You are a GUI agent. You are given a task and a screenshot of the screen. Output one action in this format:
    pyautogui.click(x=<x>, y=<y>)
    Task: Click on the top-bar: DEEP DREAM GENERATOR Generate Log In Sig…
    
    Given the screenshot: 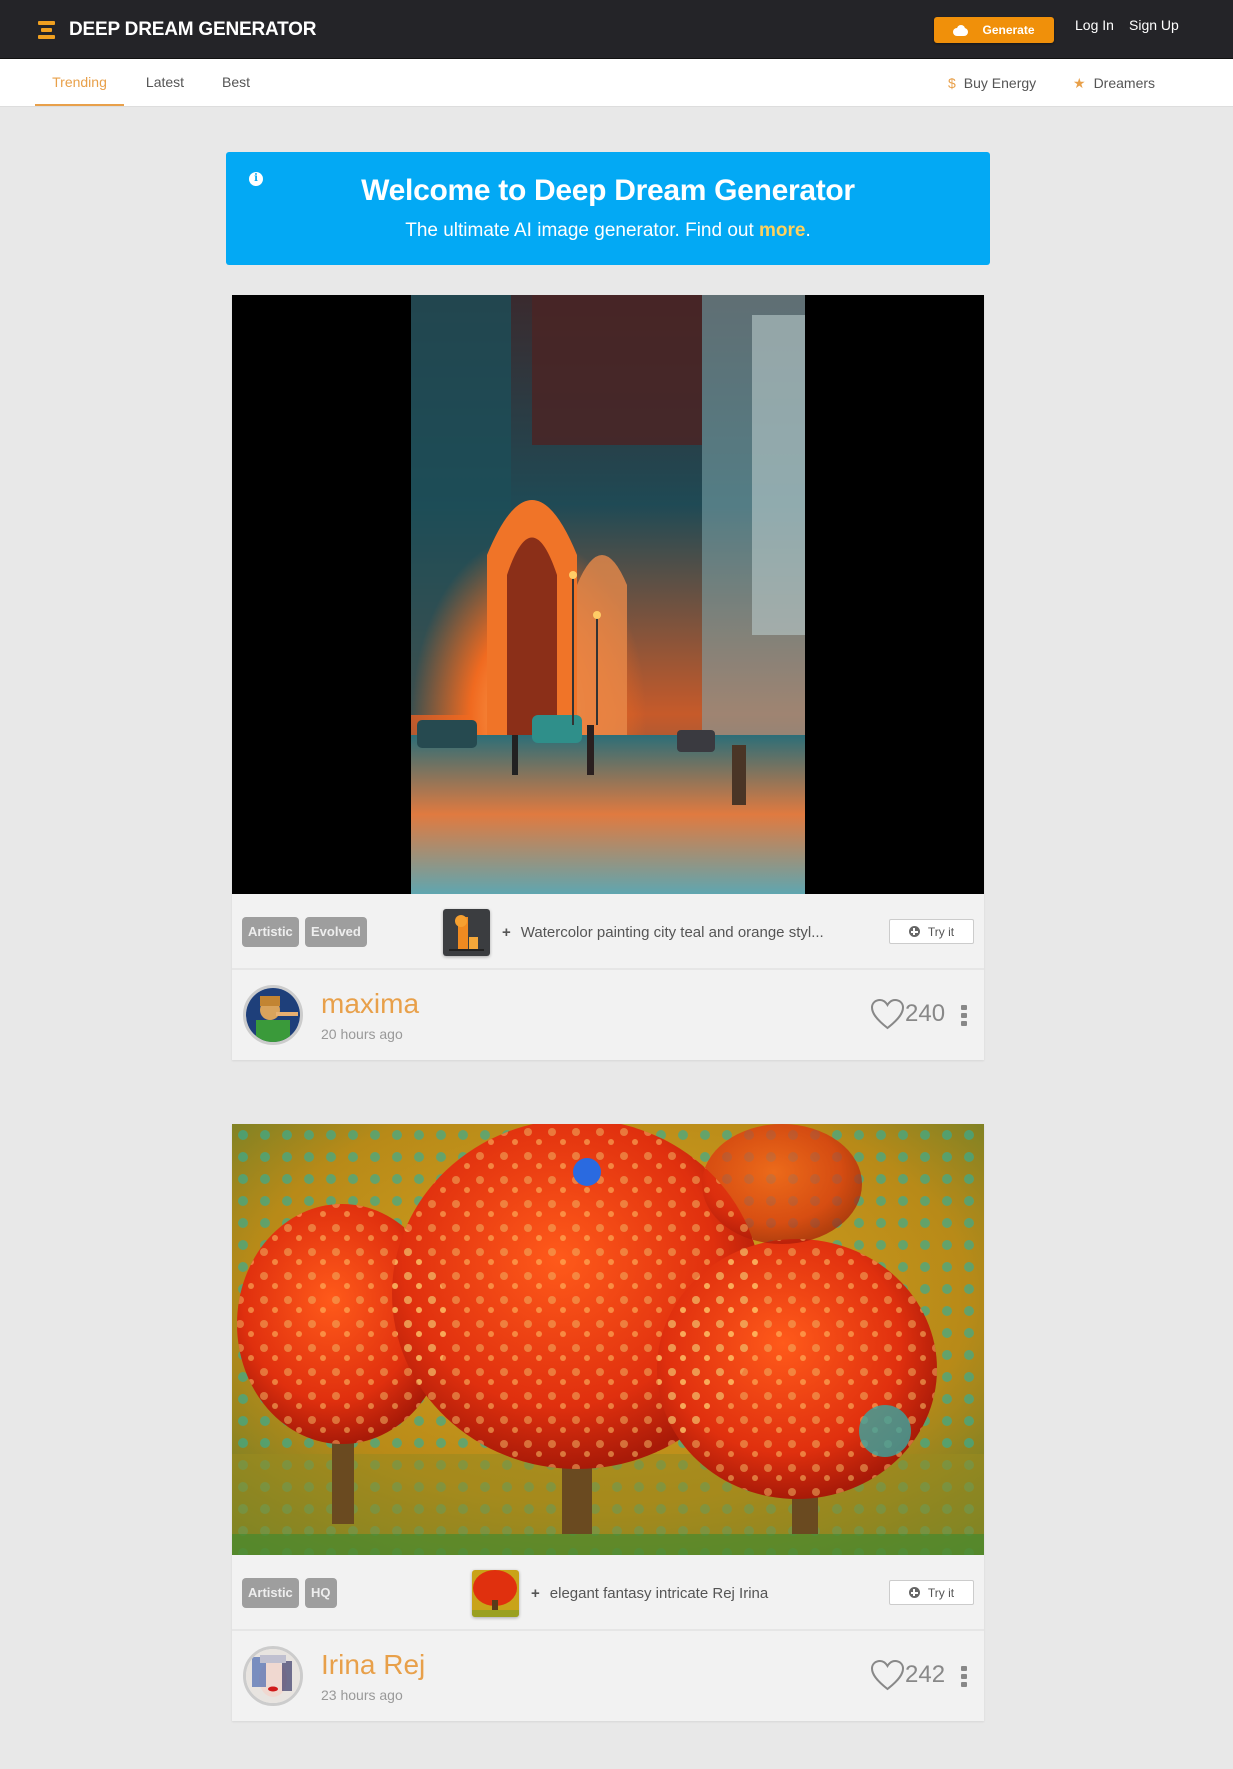 What is the action you would take?
    pyautogui.click(x=616, y=29)
    